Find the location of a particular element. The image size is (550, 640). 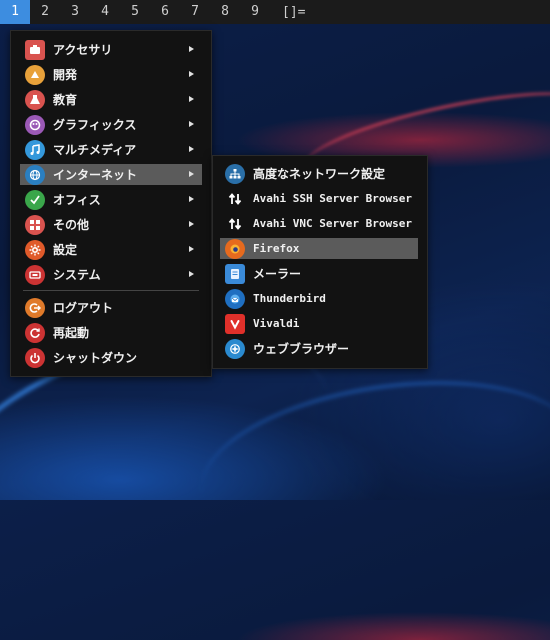

shutdown-icon is located at coordinates (35, 357).